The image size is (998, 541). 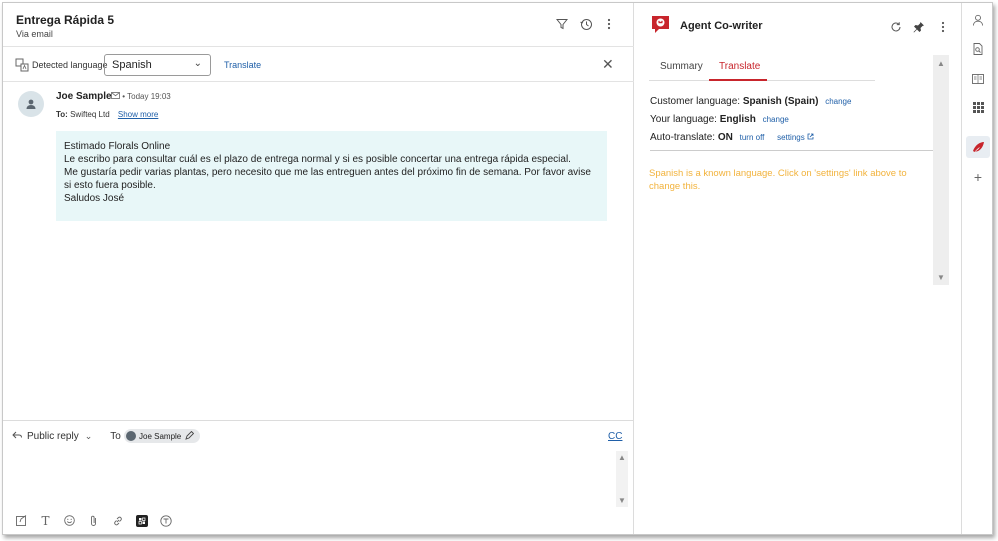 I want to click on composer-toolbar: T, so click(x=93, y=521).